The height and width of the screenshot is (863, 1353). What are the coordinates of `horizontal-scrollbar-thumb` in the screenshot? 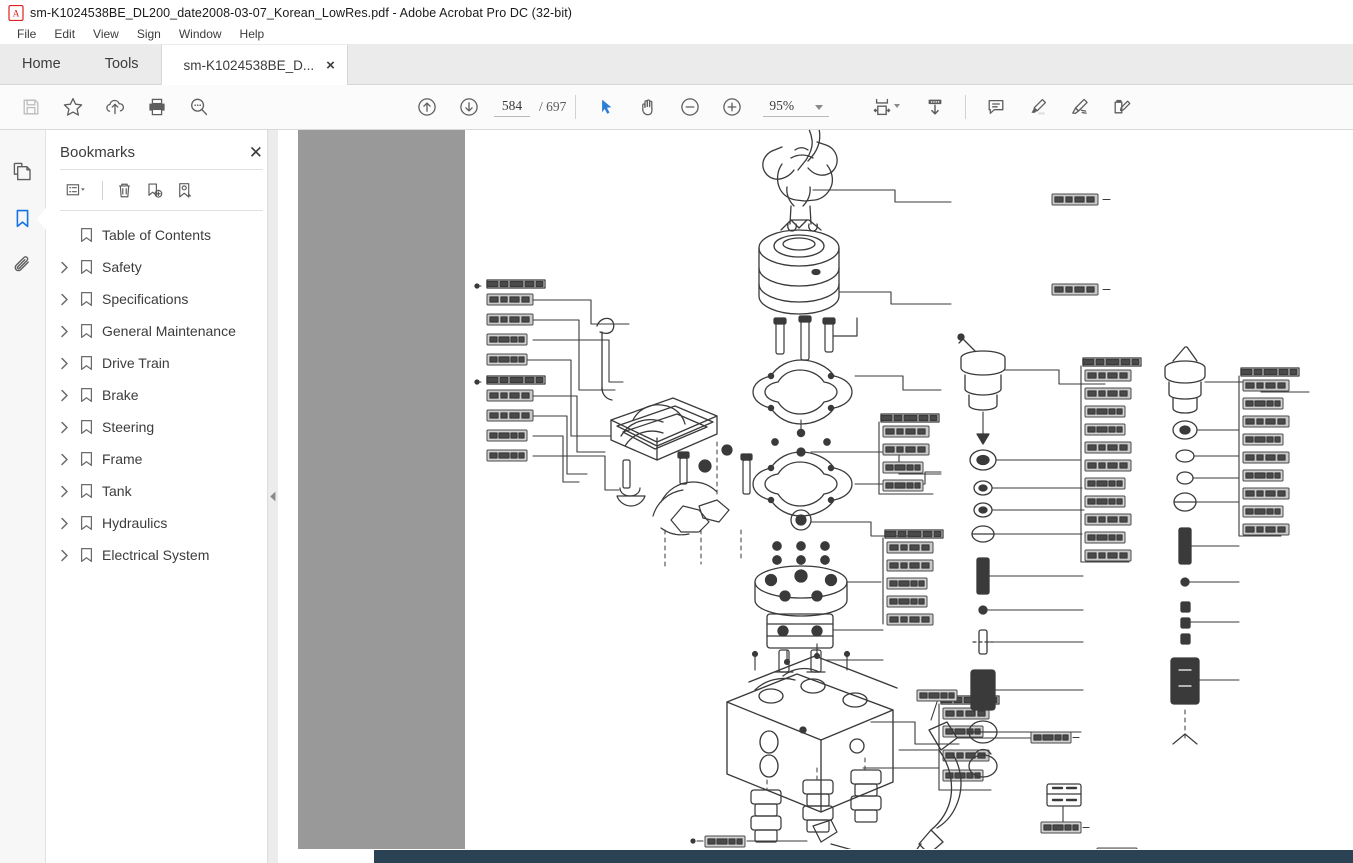 It's located at (863, 856).